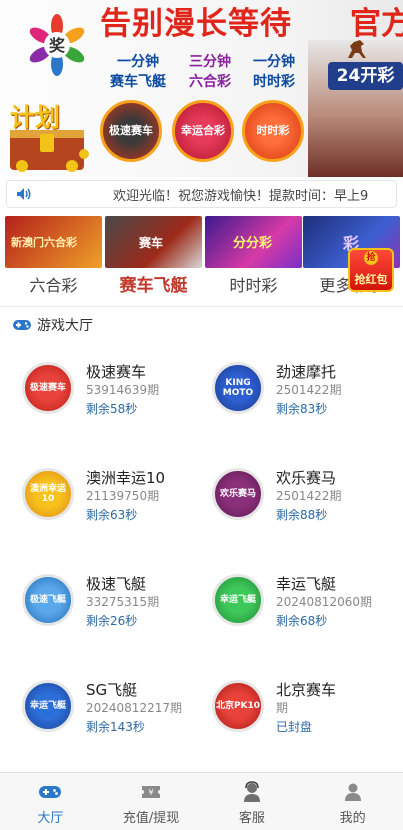 The image size is (403, 830). I want to click on lobby-title: 游戏大厅, so click(65, 326).